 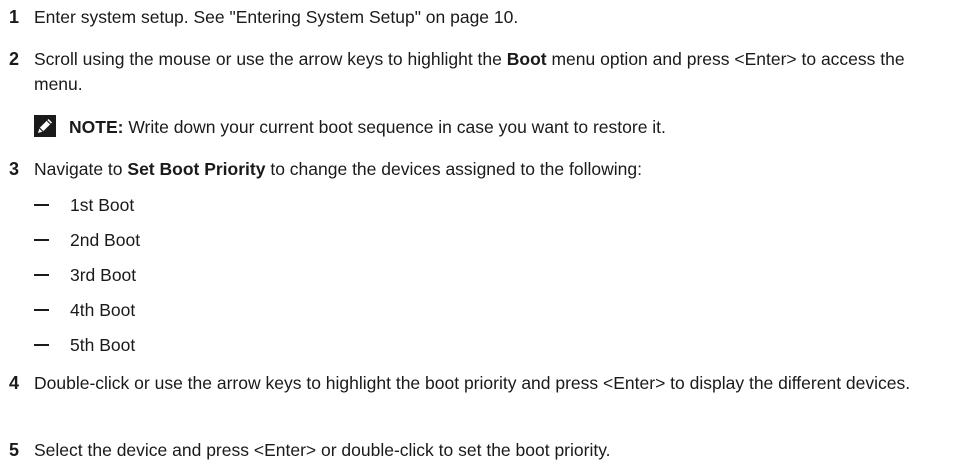 What do you see at coordinates (14, 383) in the screenshot?
I see `step-number: 4` at bounding box center [14, 383].